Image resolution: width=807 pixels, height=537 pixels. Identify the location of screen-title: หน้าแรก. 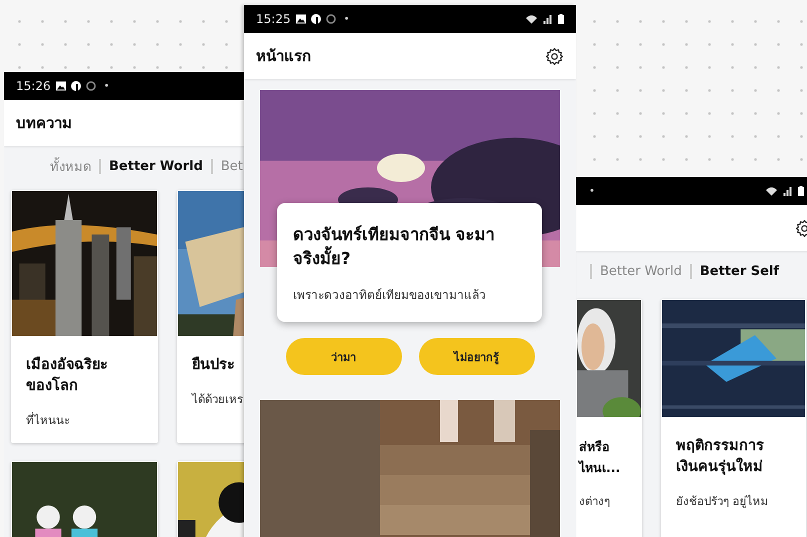
(283, 56).